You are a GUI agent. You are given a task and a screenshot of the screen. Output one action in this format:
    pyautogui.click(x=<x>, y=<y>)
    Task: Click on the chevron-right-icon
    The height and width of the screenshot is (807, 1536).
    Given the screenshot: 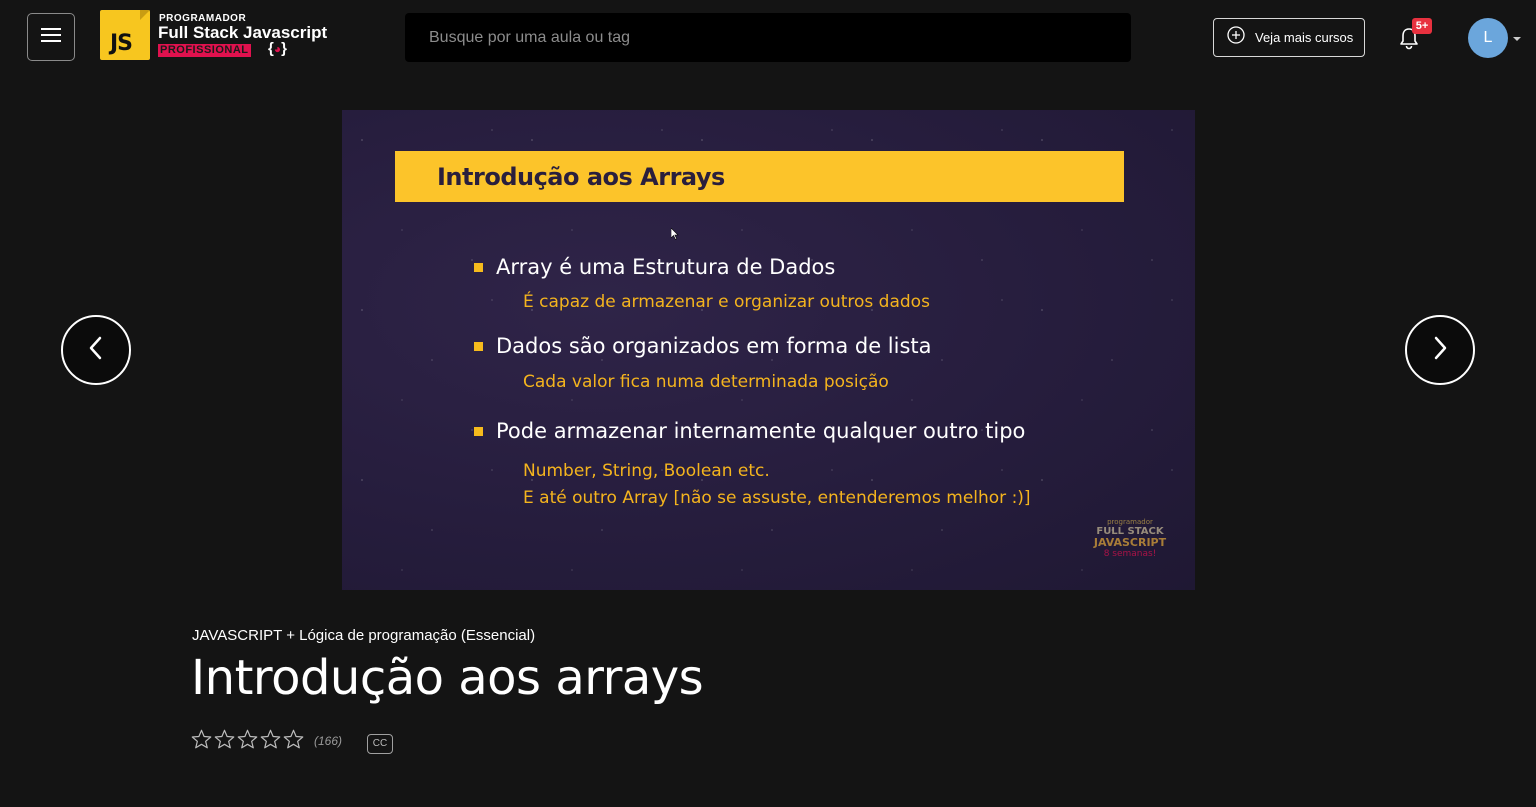 What is the action you would take?
    pyautogui.click(x=1440, y=350)
    